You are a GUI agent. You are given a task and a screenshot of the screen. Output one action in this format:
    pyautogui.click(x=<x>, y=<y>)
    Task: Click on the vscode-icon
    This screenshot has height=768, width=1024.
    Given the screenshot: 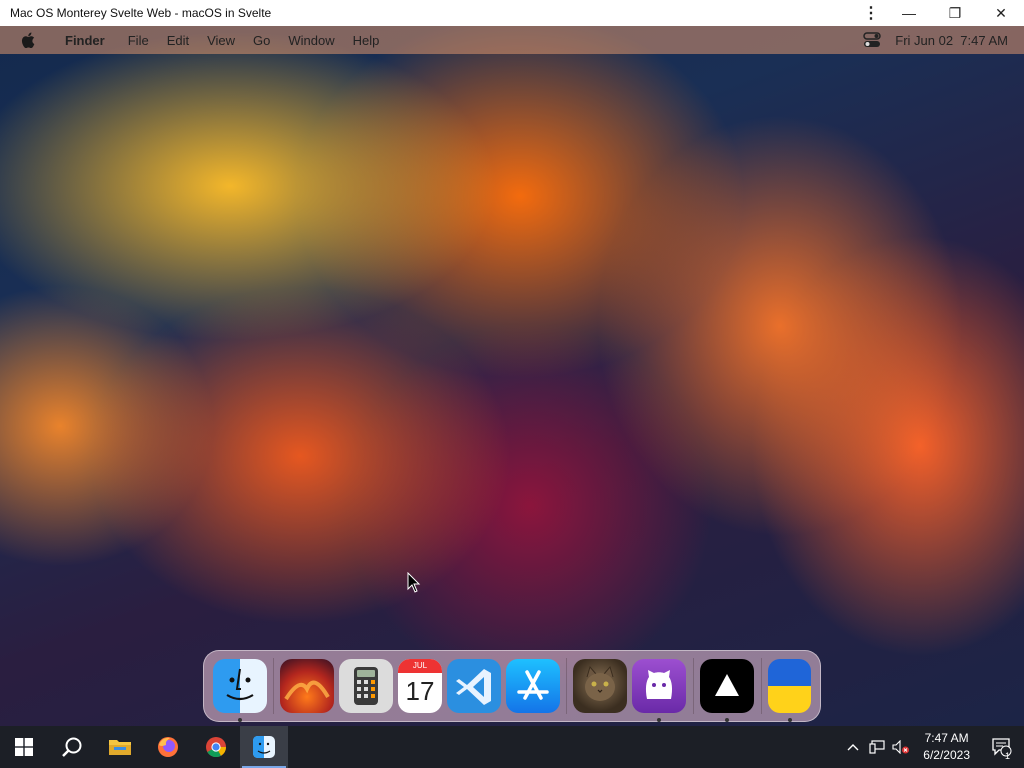 What is the action you would take?
    pyautogui.click(x=473, y=687)
    